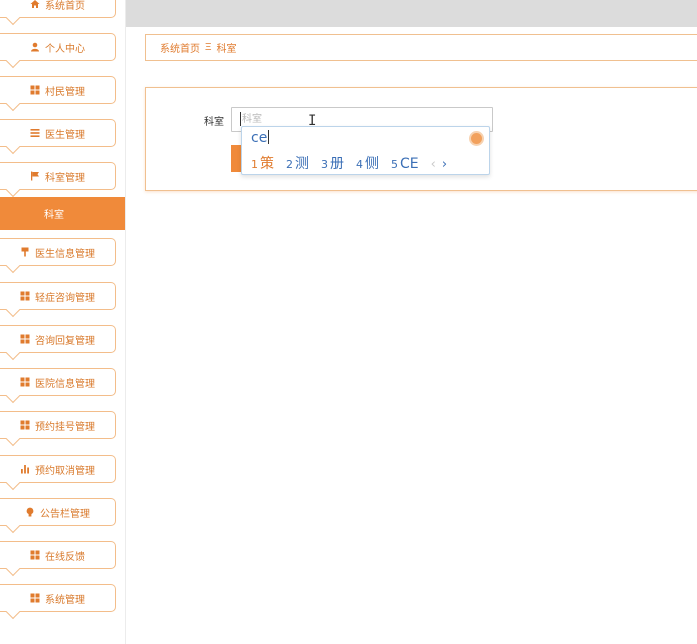  I want to click on sidebar-item-label: 医生管理, so click(65, 135).